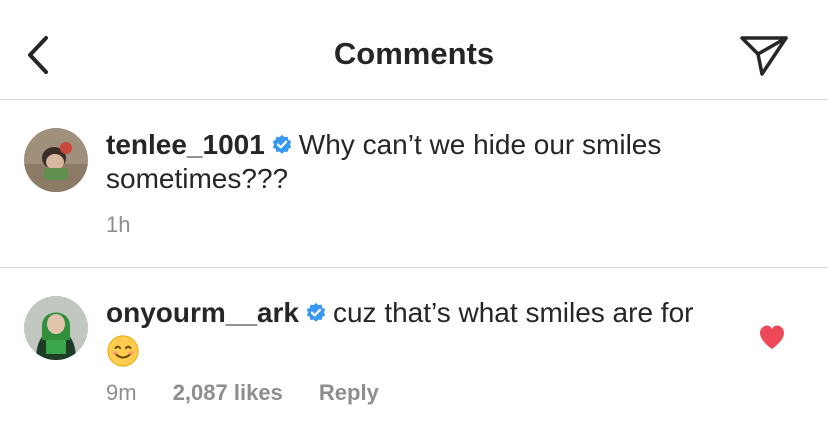  What do you see at coordinates (185, 144) in the screenshot?
I see `caption-username: tenlee_1001` at bounding box center [185, 144].